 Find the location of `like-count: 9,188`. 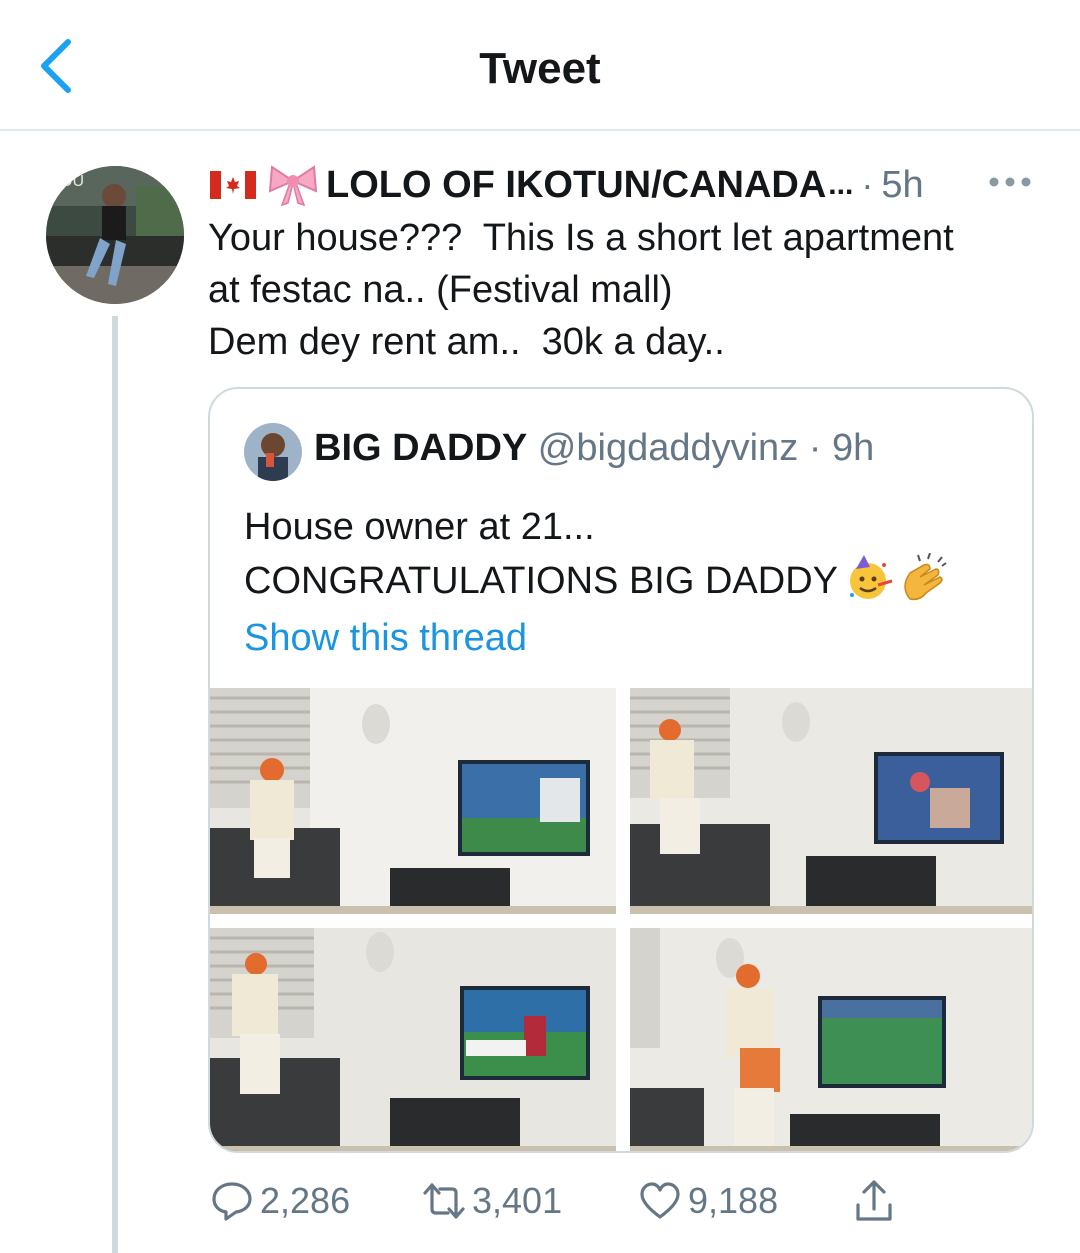

like-count: 9,188 is located at coordinates (733, 1200).